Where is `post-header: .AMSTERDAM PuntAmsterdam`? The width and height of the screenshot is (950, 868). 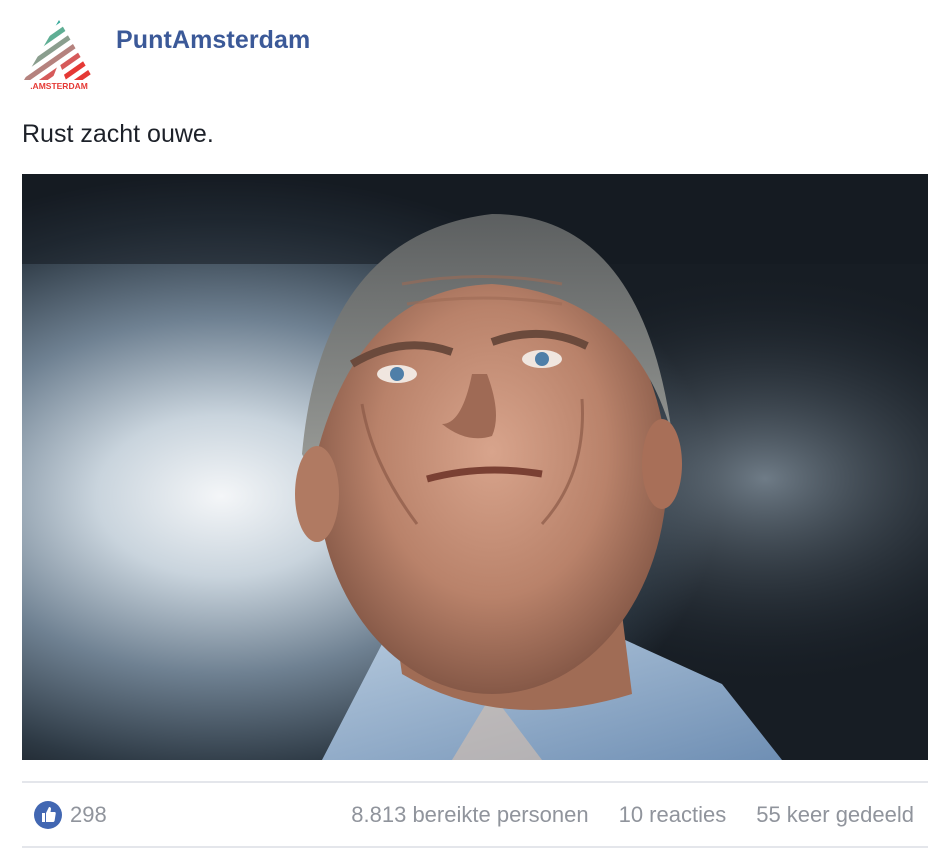 post-header: .AMSTERDAM PuntAmsterdam is located at coordinates (166, 55).